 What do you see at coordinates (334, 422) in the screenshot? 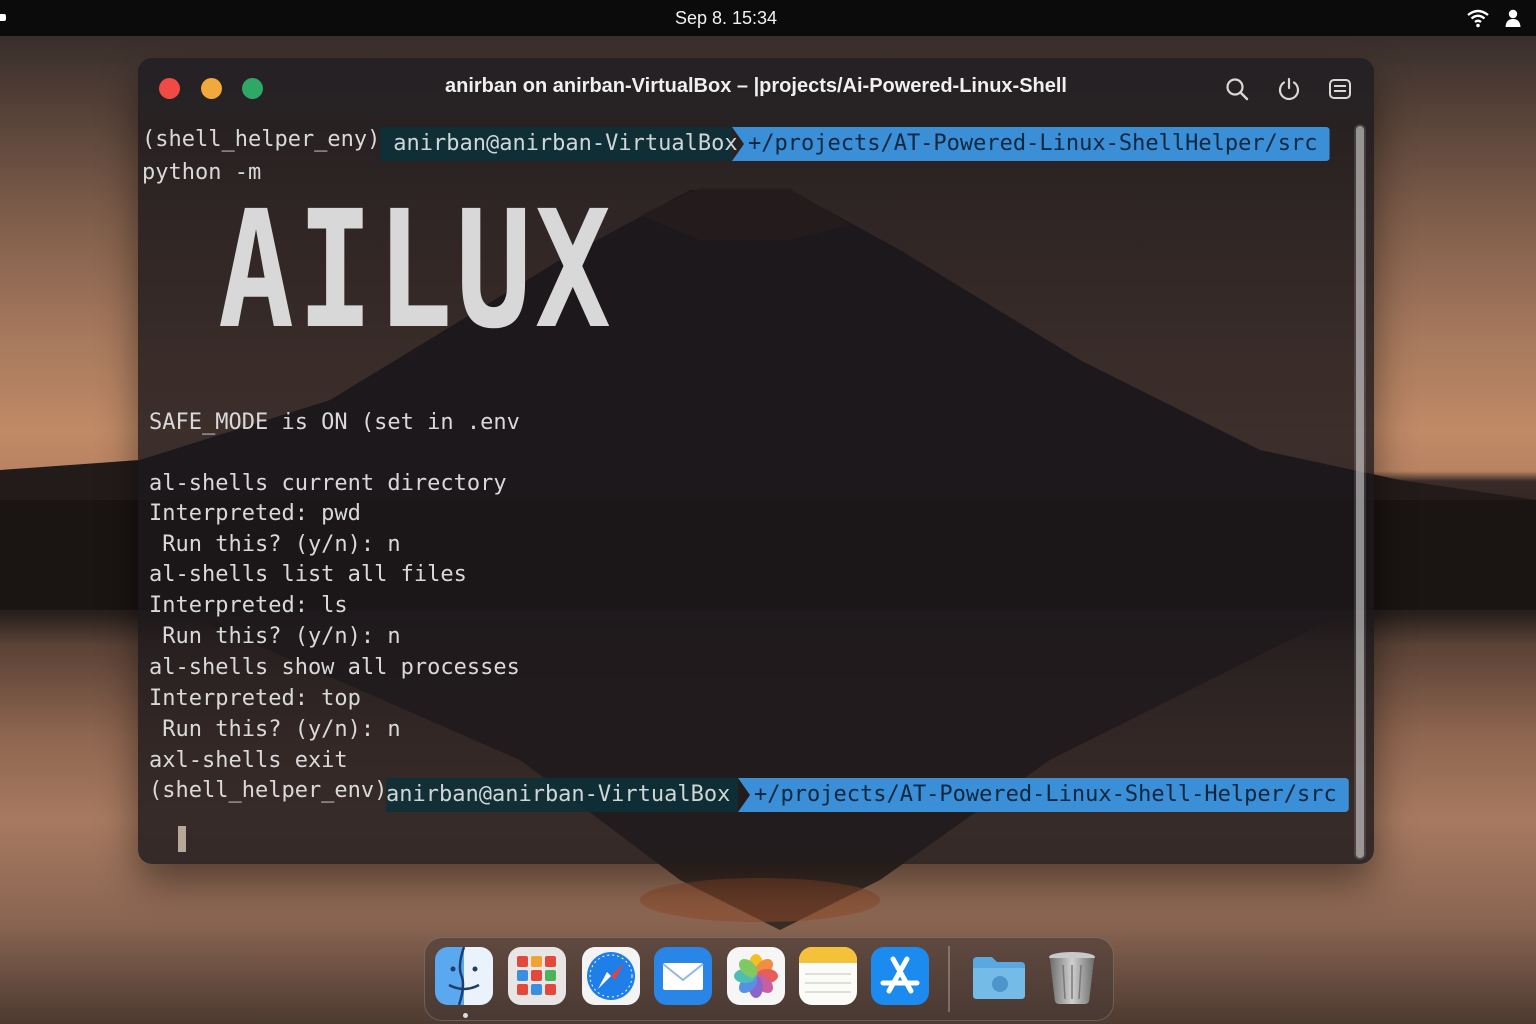
I see `output-line: SAFE_MODE is ON (set in .env` at bounding box center [334, 422].